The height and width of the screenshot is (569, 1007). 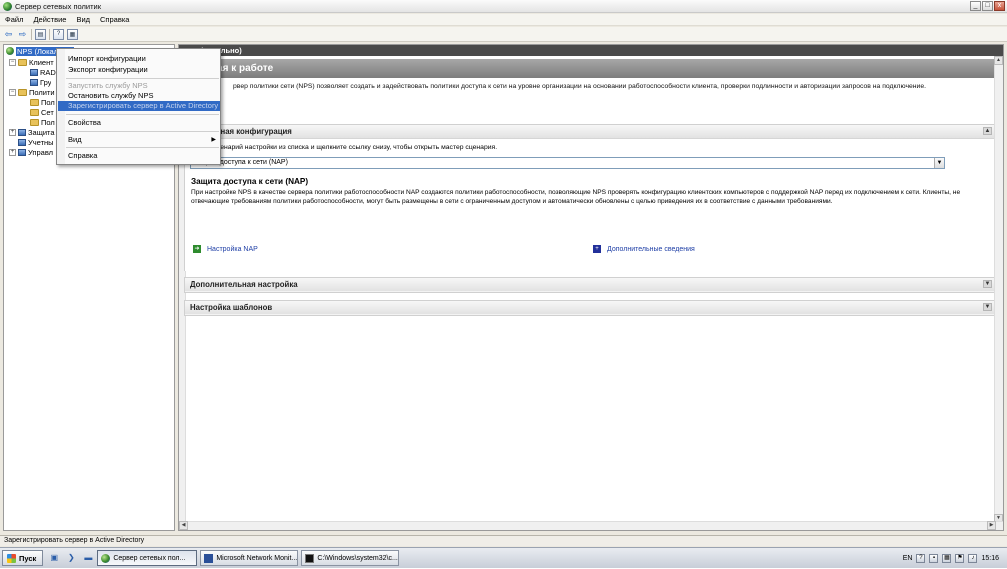 I want to click on server-icon, so click(x=34, y=72).